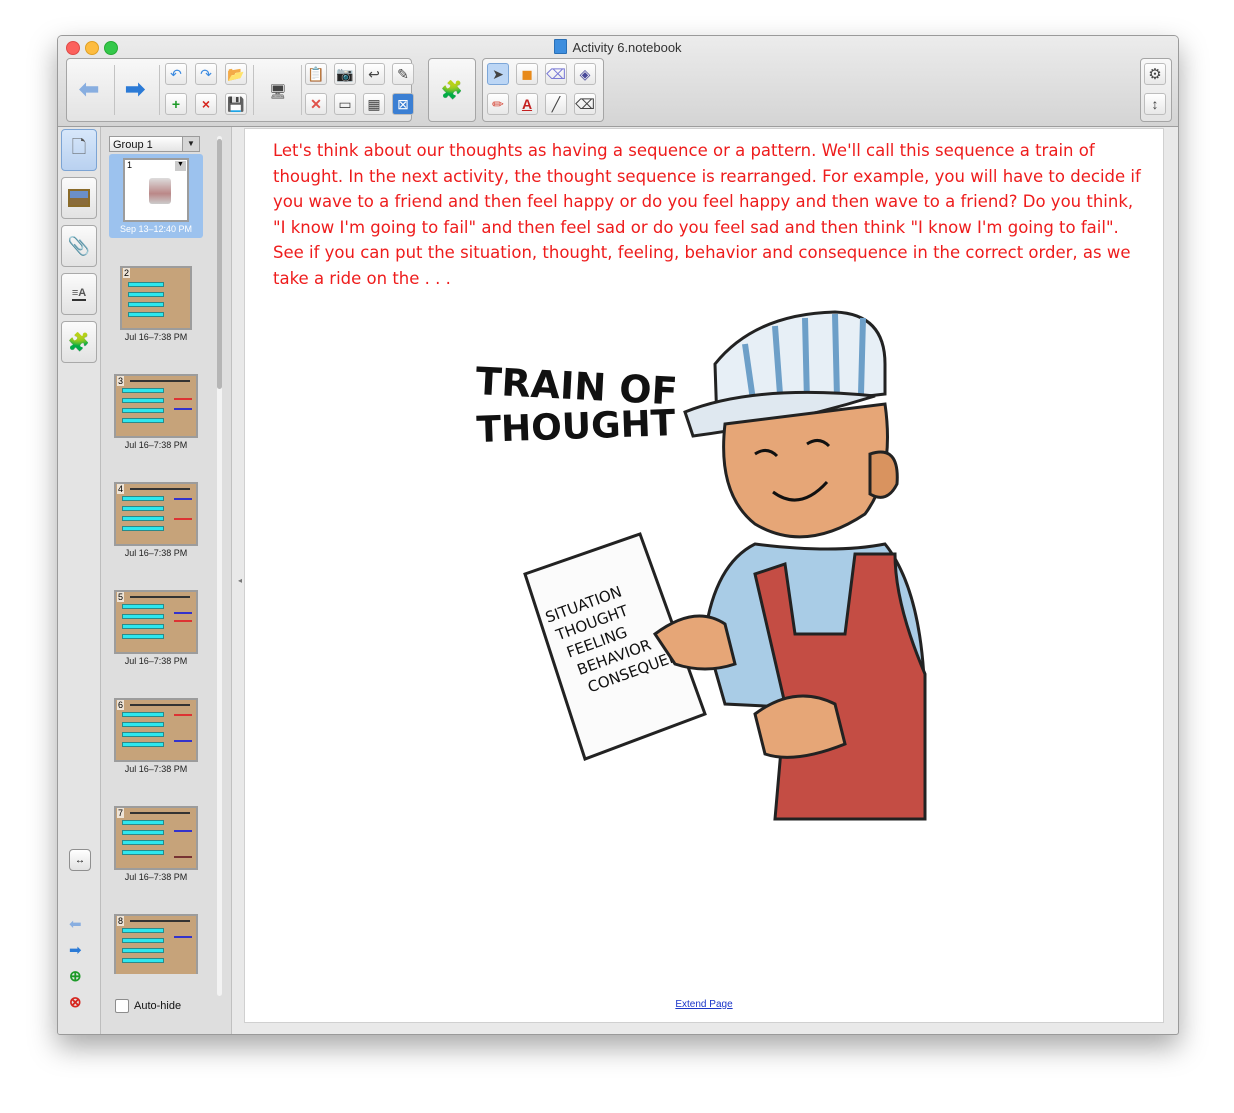 This screenshot has width=1234, height=1113. Describe the element at coordinates (403, 74) in the screenshot. I see `pen-tool-button: ✎` at that location.